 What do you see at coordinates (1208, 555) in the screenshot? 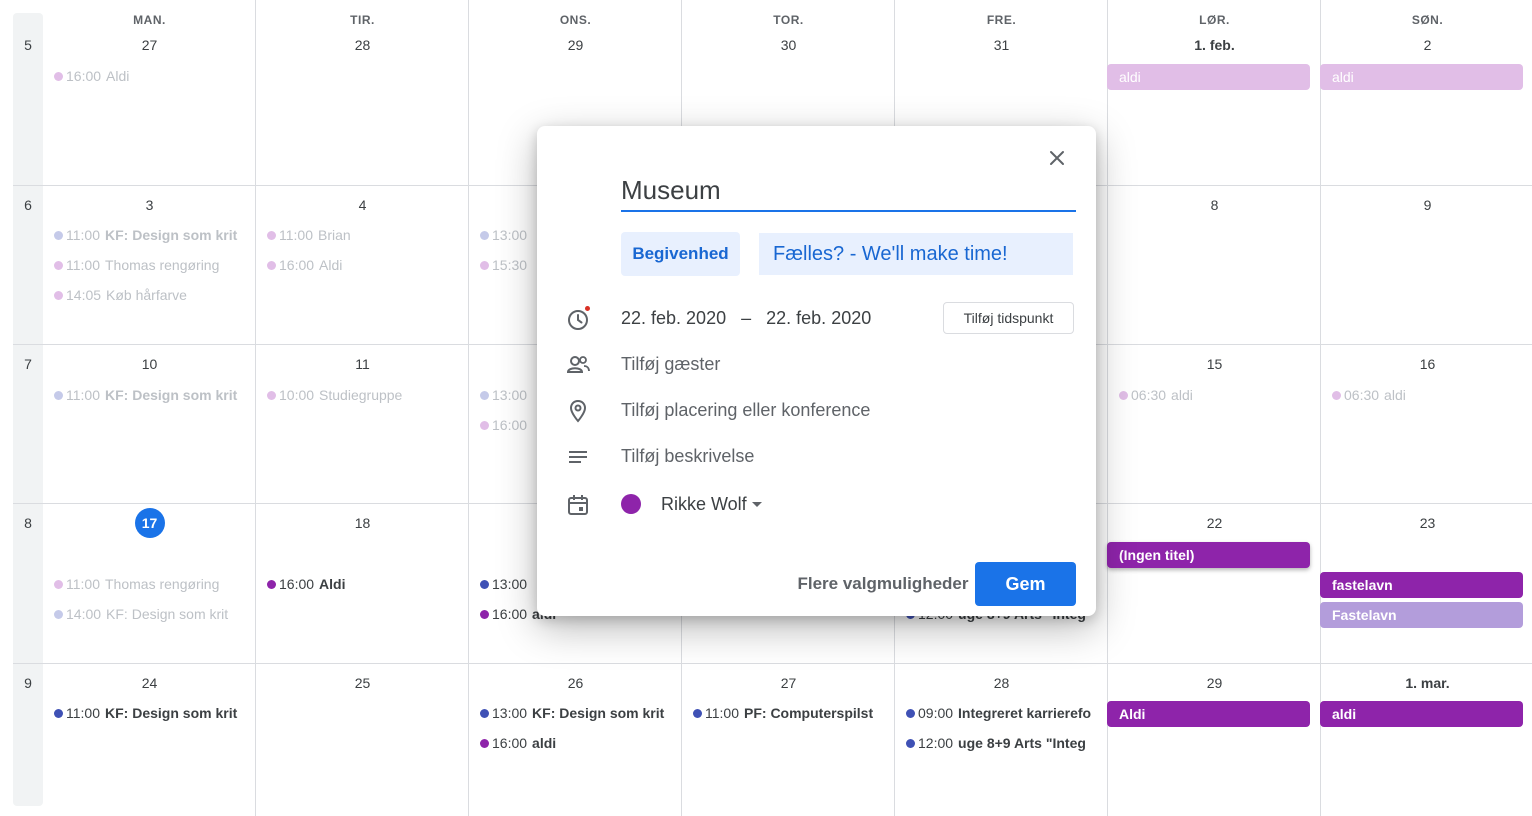
I see `all-day-event-selected: (Ingen titel)` at bounding box center [1208, 555].